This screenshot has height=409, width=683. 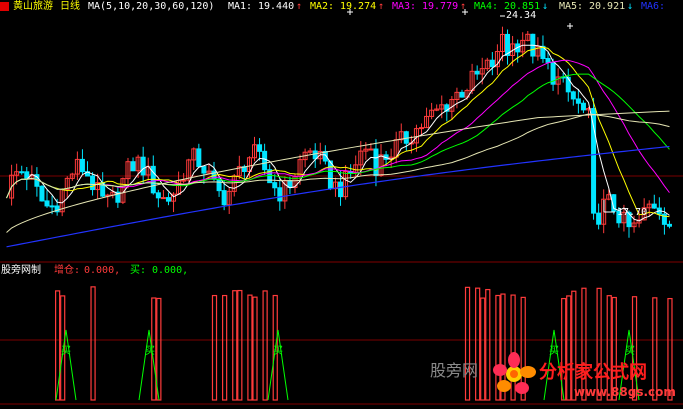 I want to click on ma4-label: MA4:, so click(x=486, y=6).